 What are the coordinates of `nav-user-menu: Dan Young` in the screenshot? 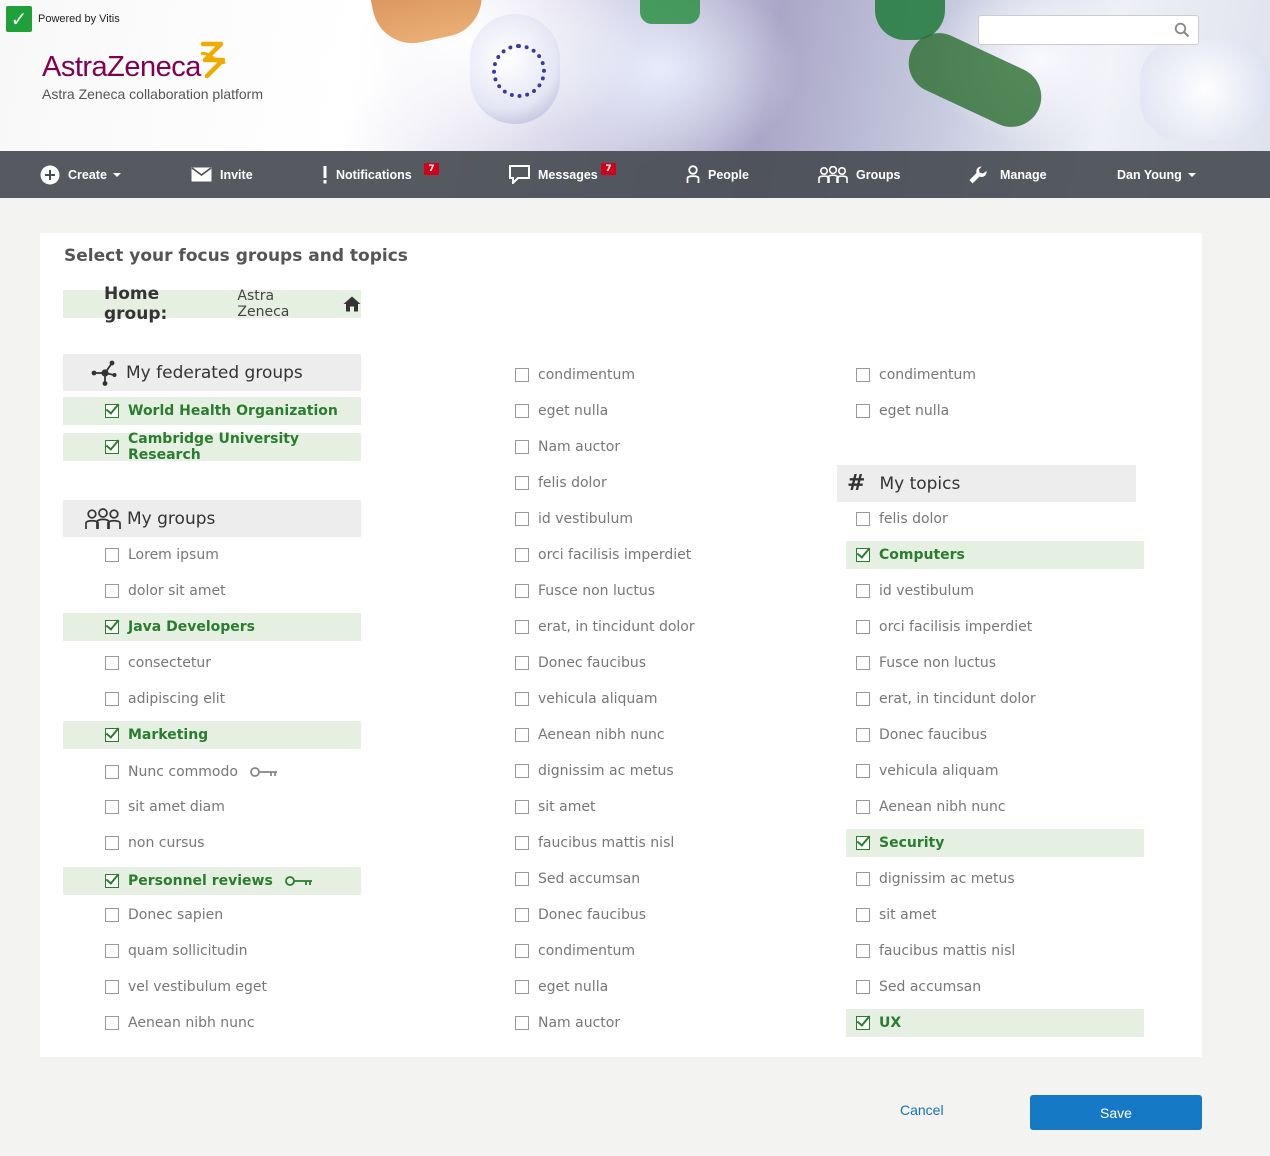 It's located at (1156, 174).